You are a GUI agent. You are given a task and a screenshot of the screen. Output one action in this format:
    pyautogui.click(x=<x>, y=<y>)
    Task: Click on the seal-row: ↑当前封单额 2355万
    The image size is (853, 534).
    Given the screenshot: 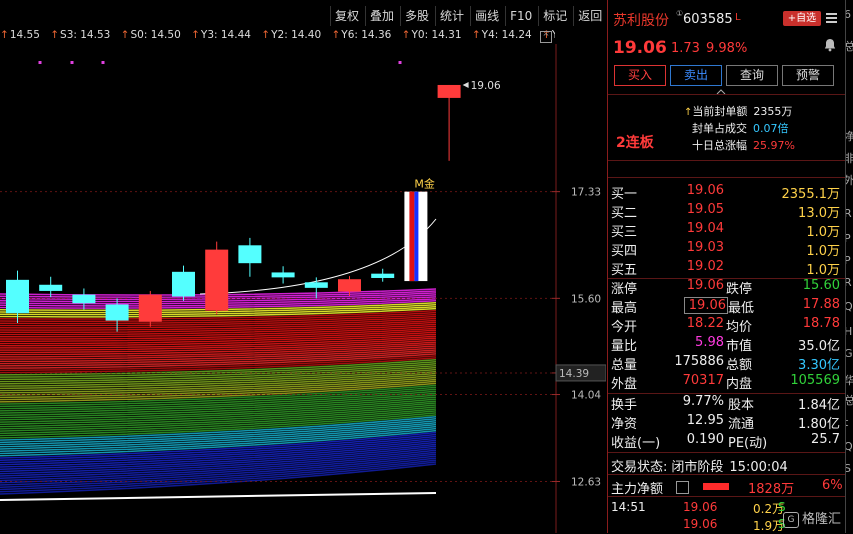 What is the action you would take?
    pyautogui.click(x=738, y=111)
    